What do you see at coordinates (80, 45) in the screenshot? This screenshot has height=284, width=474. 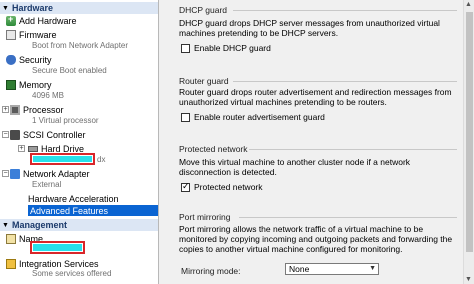 I see `firmware-detail: Boot from Network Adapter` at bounding box center [80, 45].